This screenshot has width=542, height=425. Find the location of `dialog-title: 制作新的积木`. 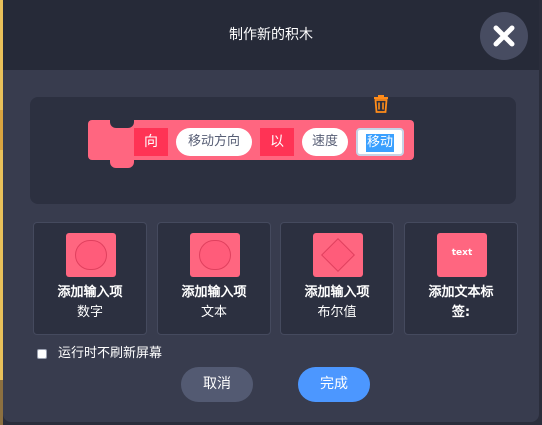

dialog-title: 制作新的积木 is located at coordinates (271, 35).